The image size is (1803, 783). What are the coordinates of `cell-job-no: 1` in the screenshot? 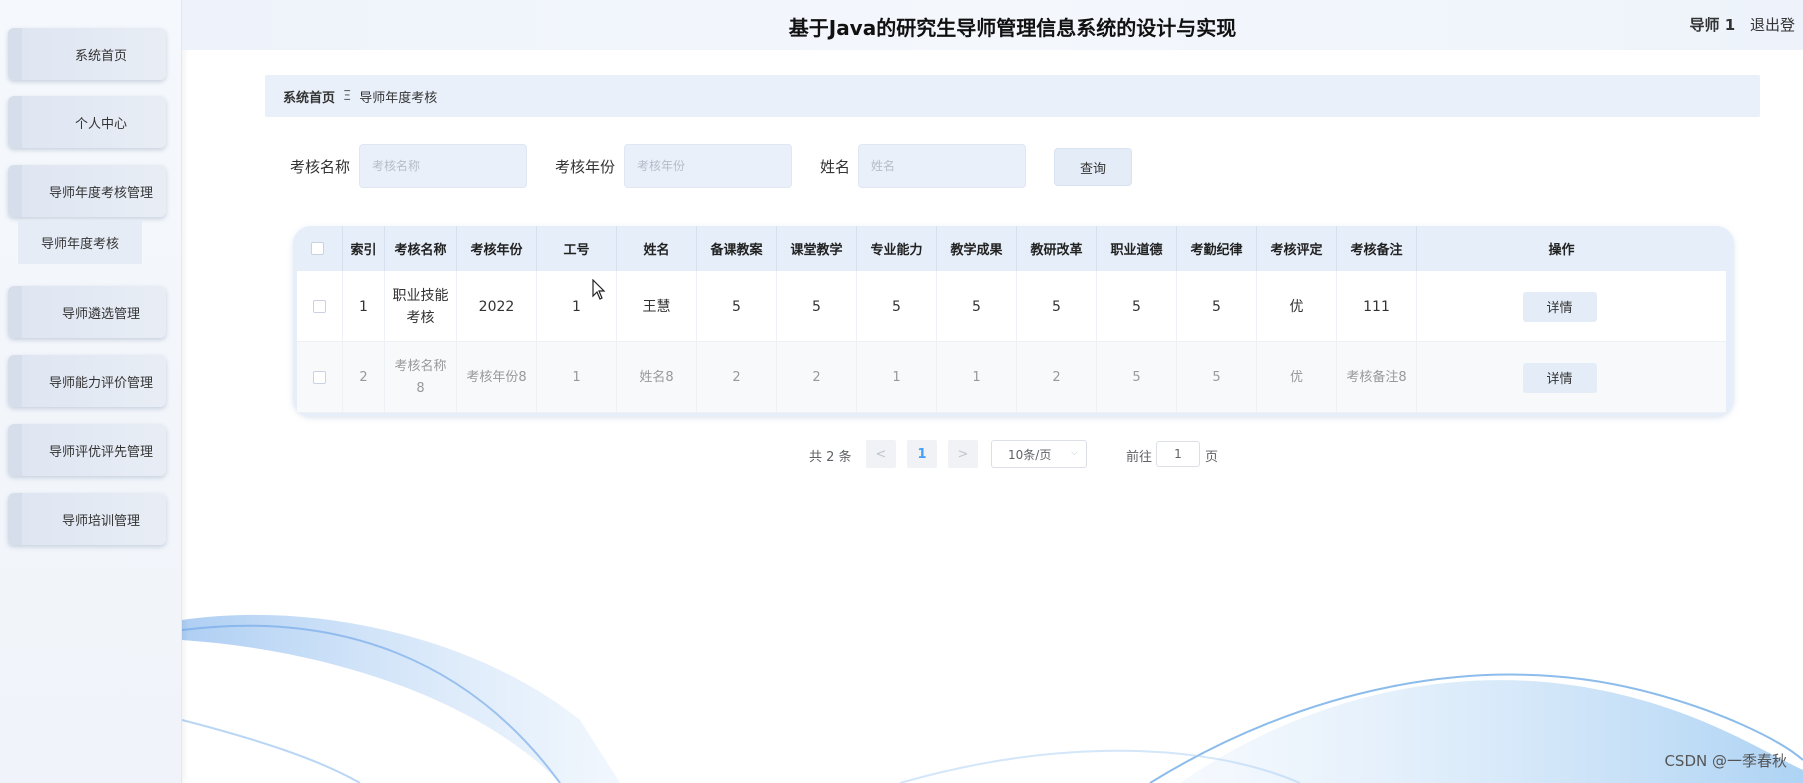 It's located at (577, 377).